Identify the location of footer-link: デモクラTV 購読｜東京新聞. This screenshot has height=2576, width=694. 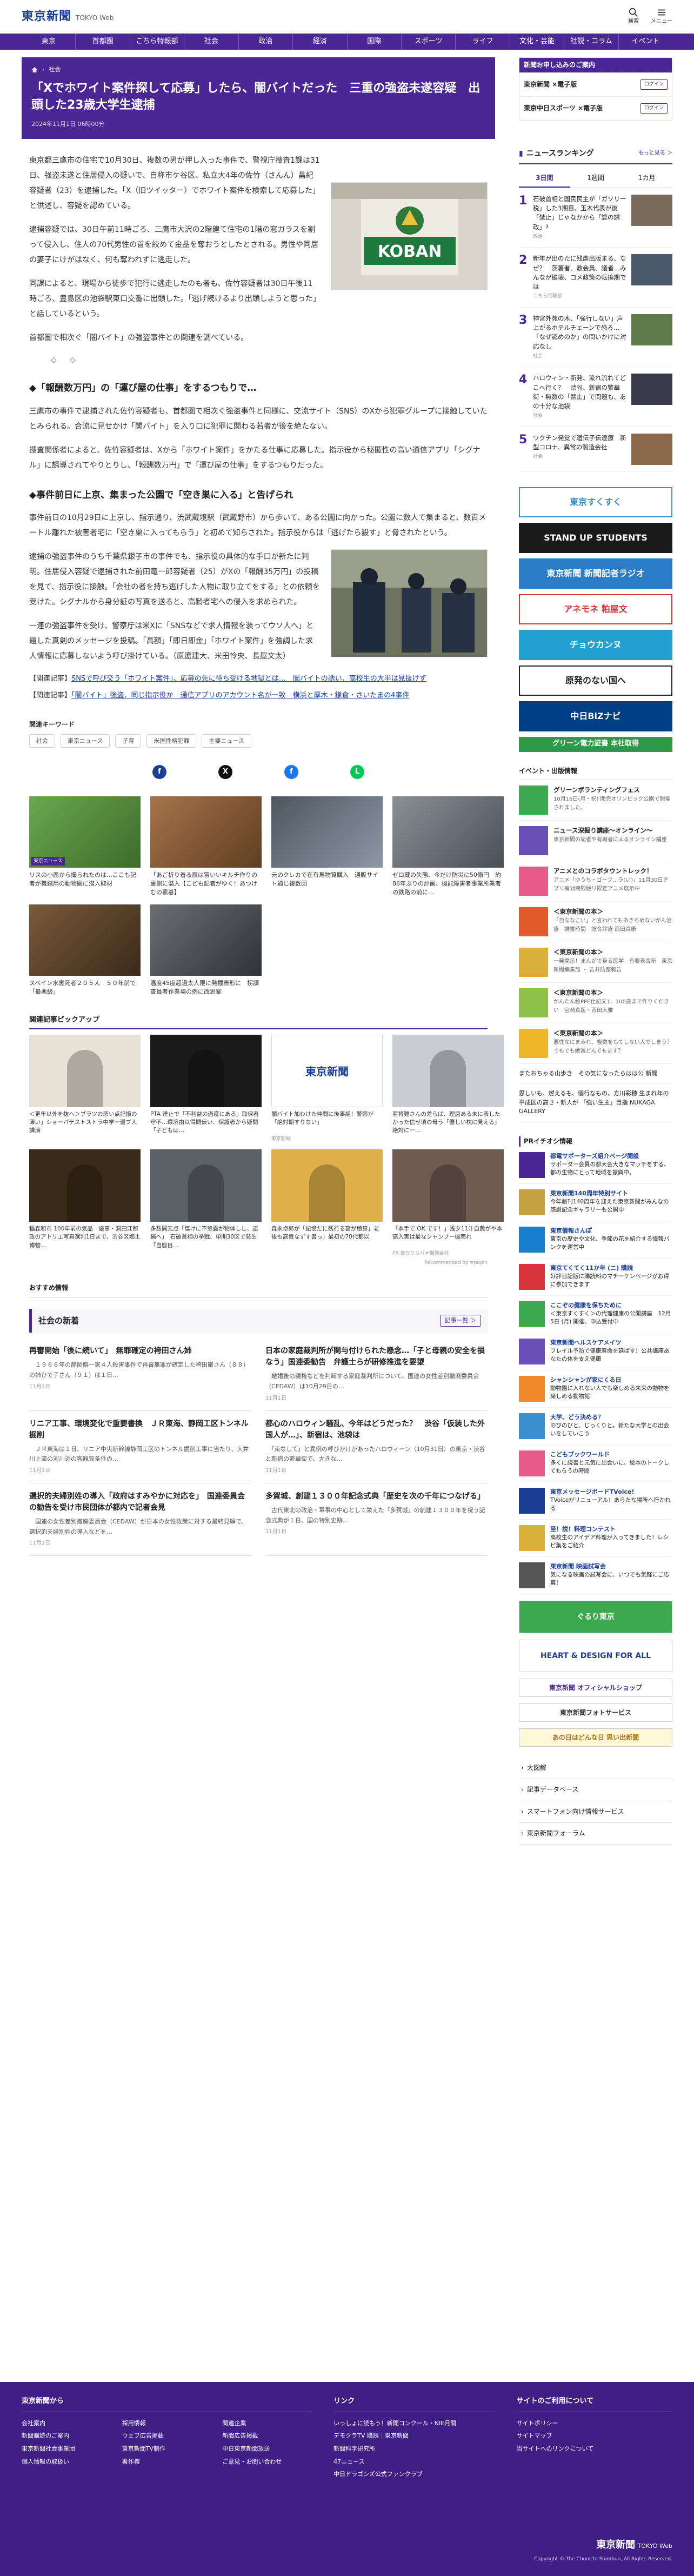
(414, 2436).